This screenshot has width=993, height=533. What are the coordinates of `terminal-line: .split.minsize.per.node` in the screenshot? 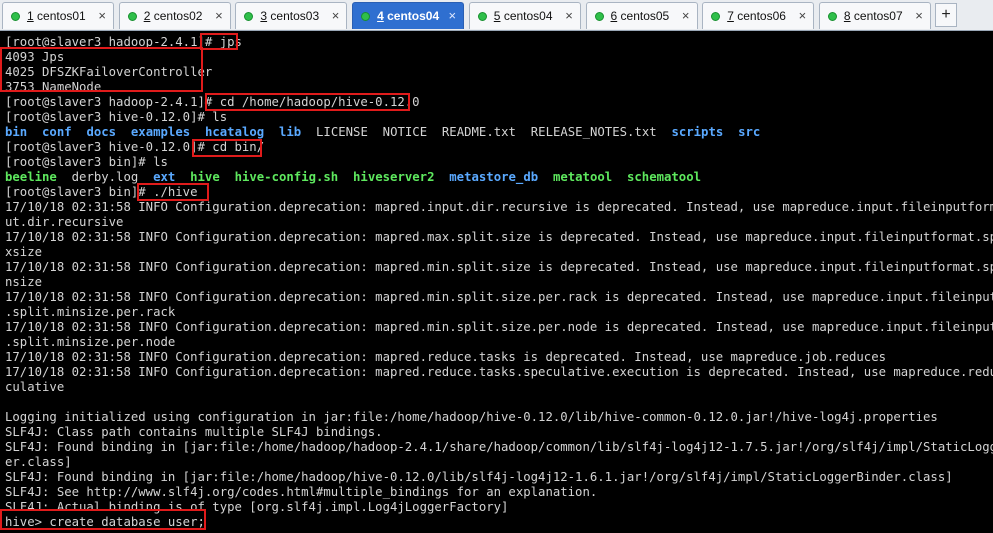 It's located at (90, 342).